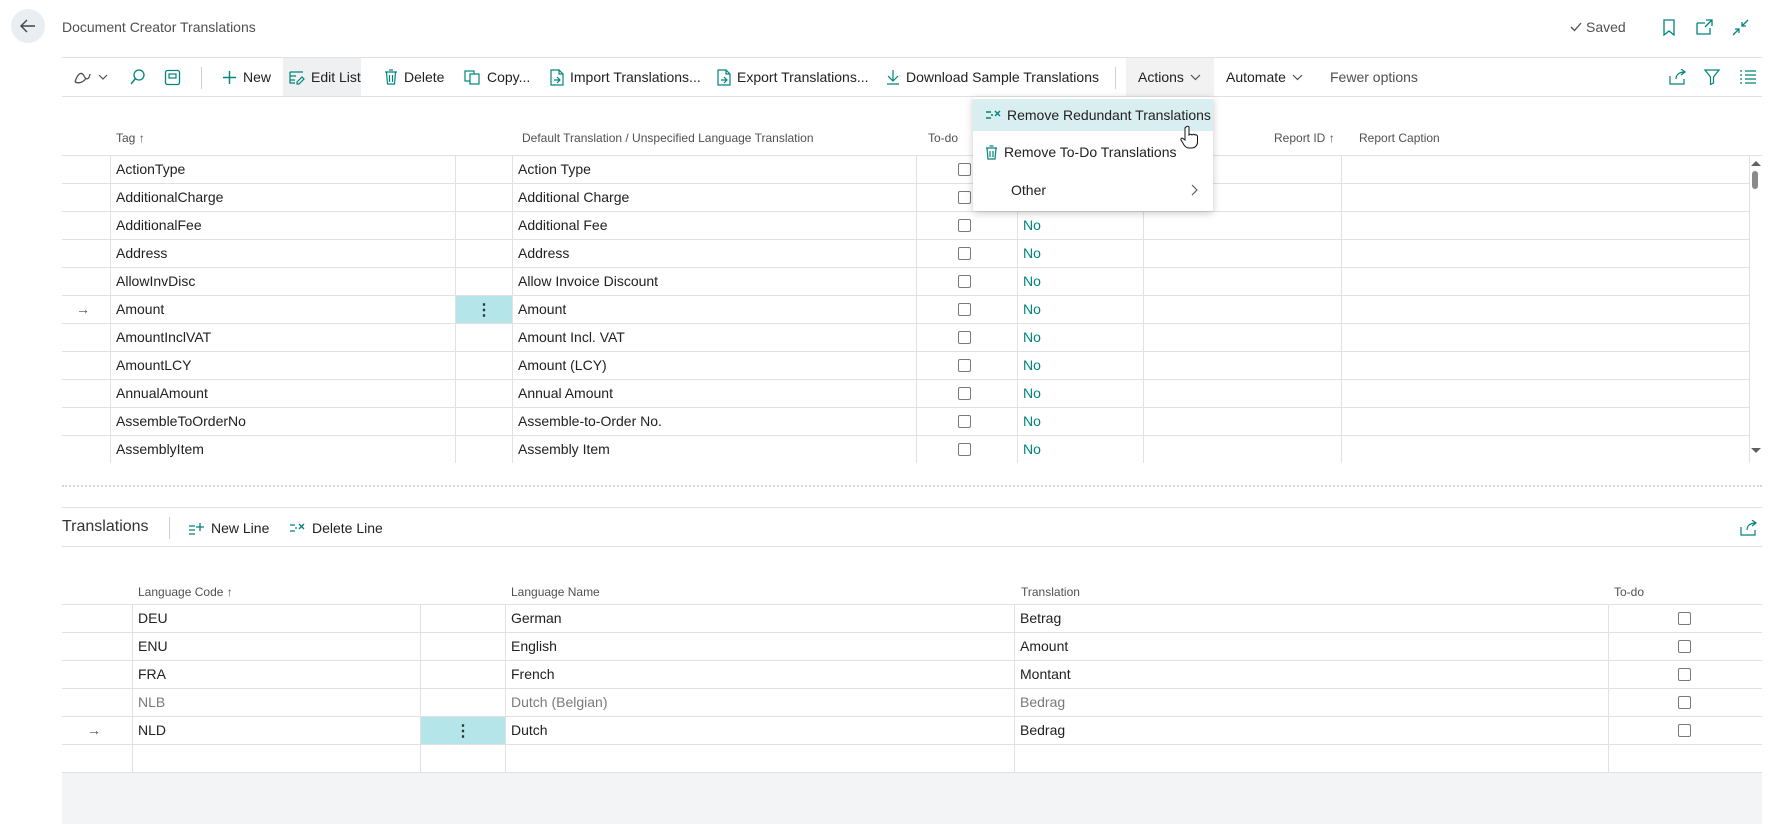 This screenshot has width=1791, height=824. Describe the element at coordinates (712, 365) in the screenshot. I see `default-translation-cell: Amount (LCY)` at that location.